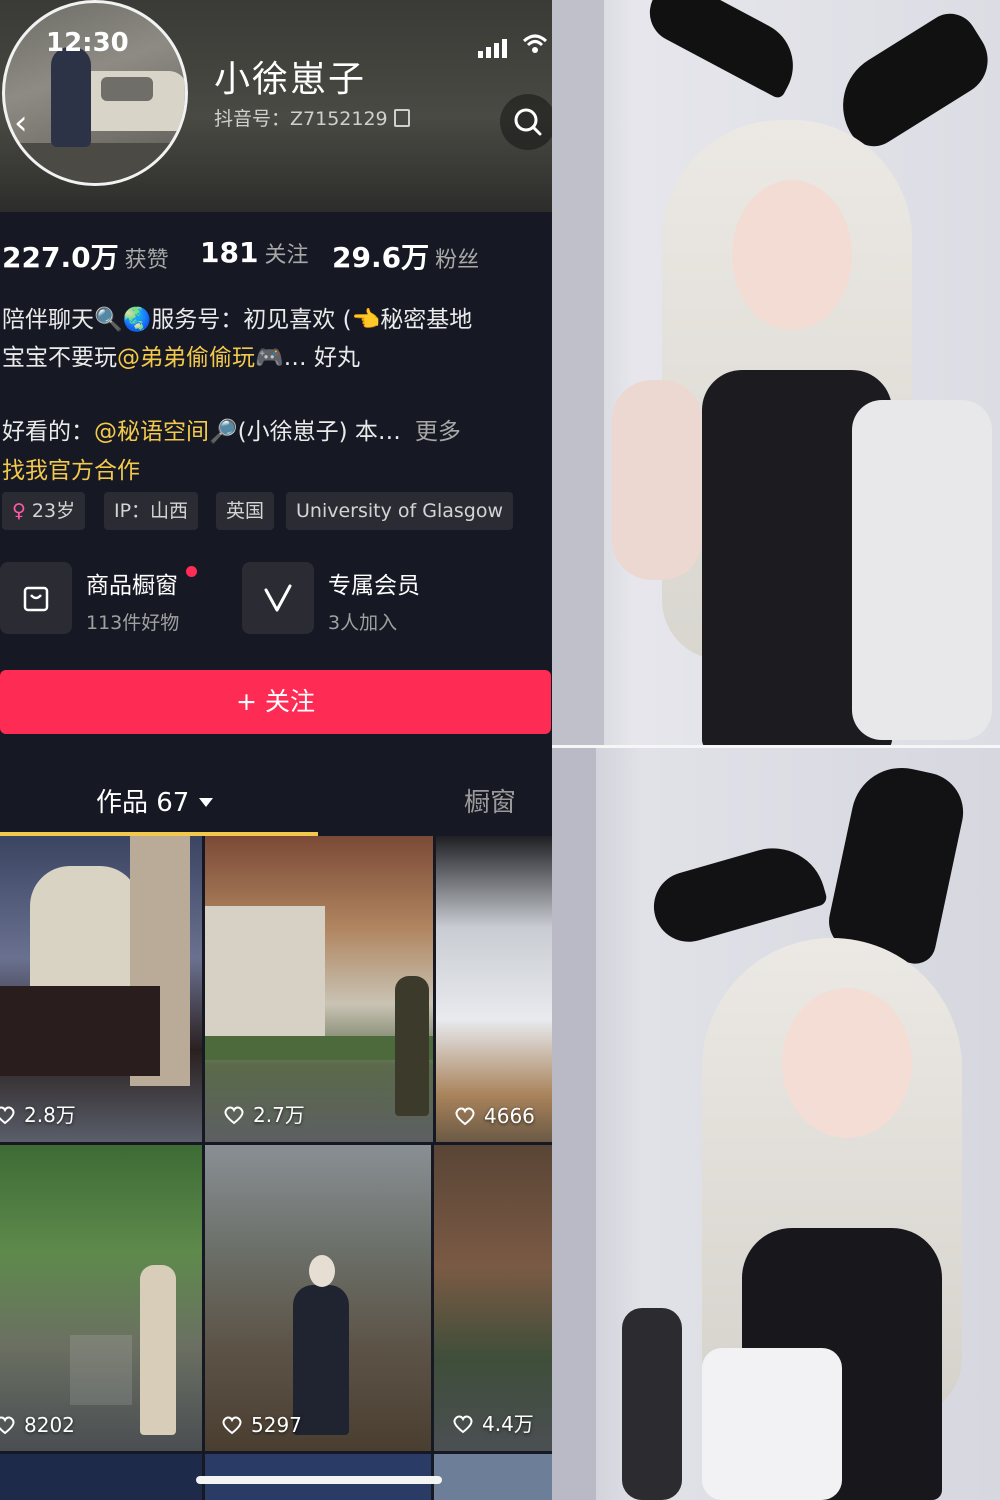  I want to click on caret-down-icon, so click(206, 802).